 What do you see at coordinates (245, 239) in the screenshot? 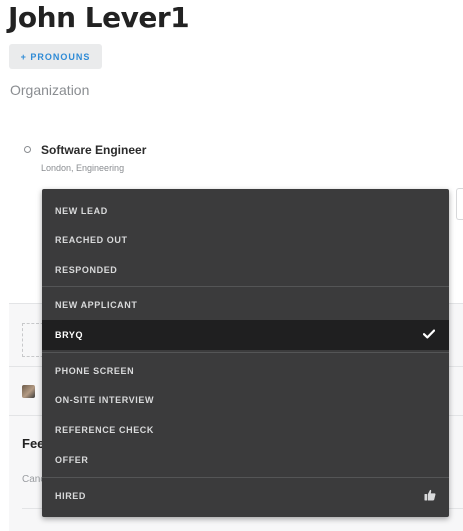
I see `stage-option-reached-out: REACHED OUT` at bounding box center [245, 239].